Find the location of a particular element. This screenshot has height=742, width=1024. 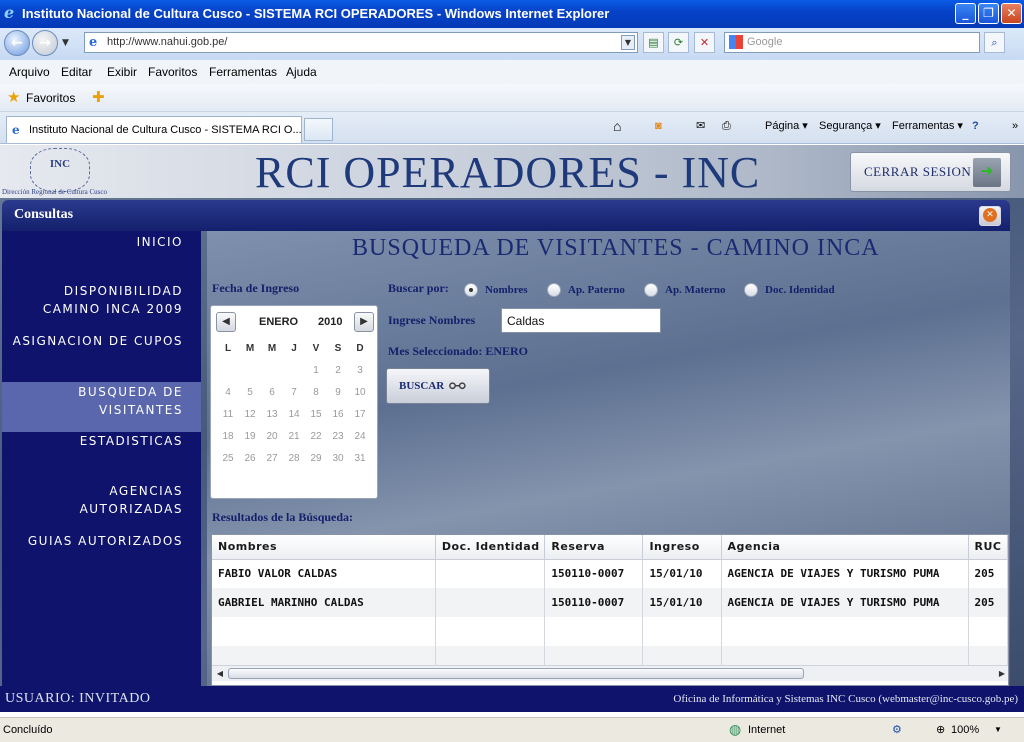

menu-ferramentas: Ferramentas is located at coordinates (243, 72).